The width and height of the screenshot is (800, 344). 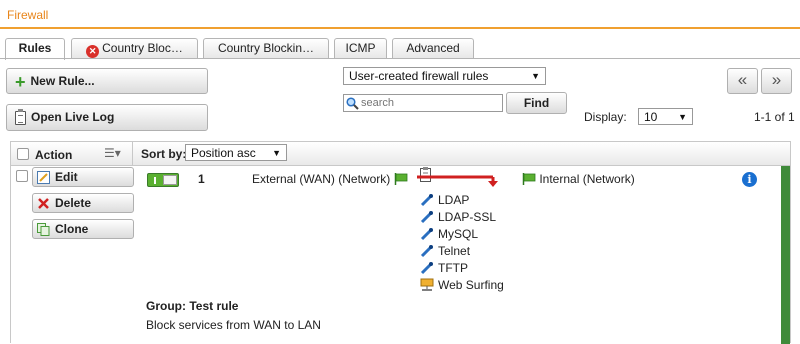 I want to click on next-page-button: », so click(x=776, y=81).